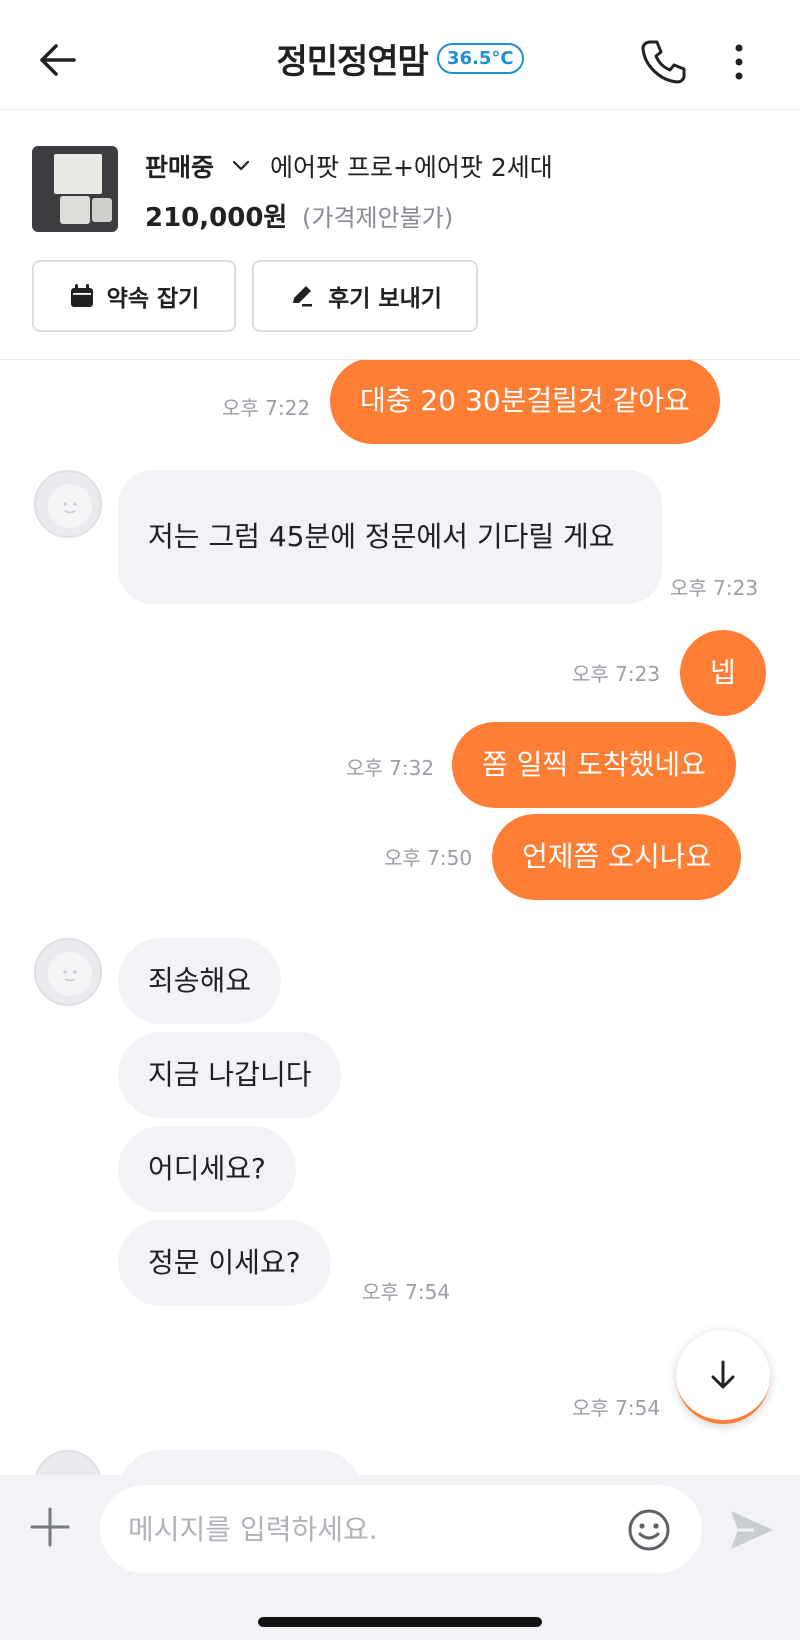 The height and width of the screenshot is (1640, 800). I want to click on message-text: 죄송해요, so click(200, 980).